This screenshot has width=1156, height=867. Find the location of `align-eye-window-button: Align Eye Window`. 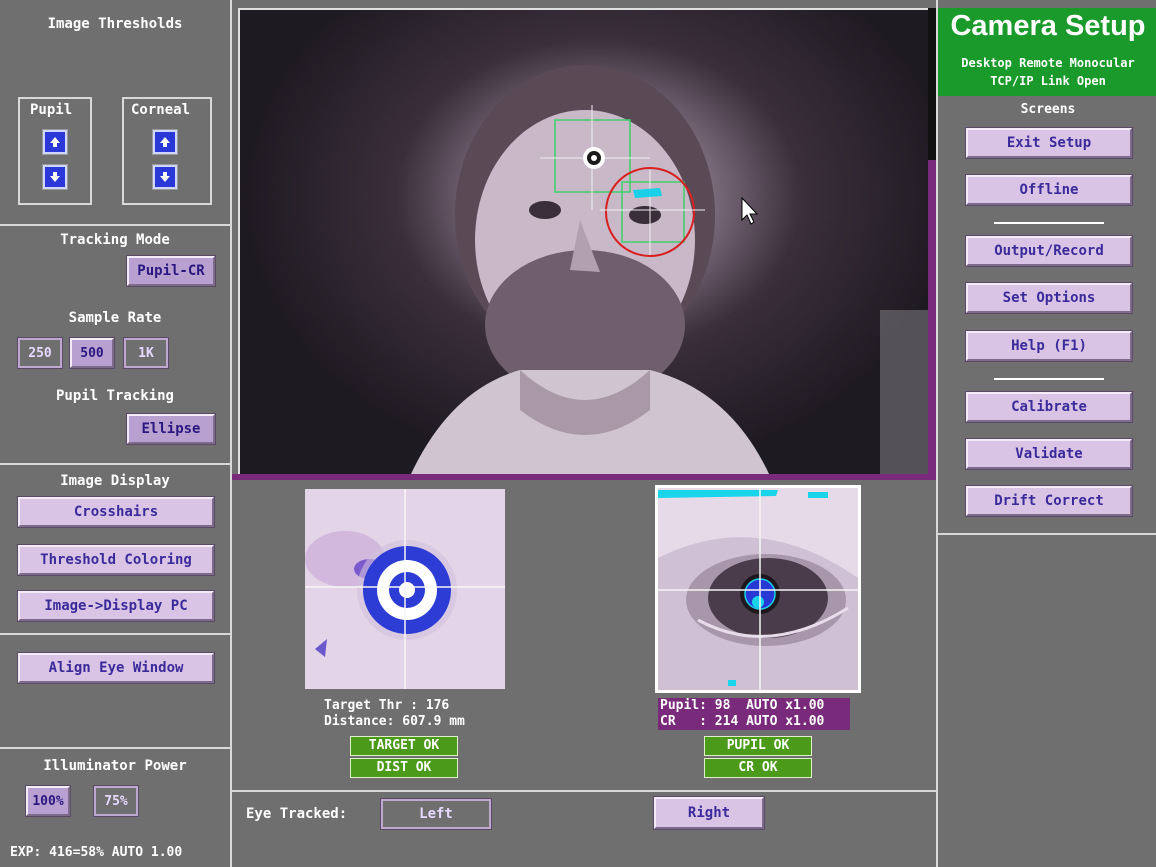

align-eye-window-button: Align Eye Window is located at coordinates (116, 668).